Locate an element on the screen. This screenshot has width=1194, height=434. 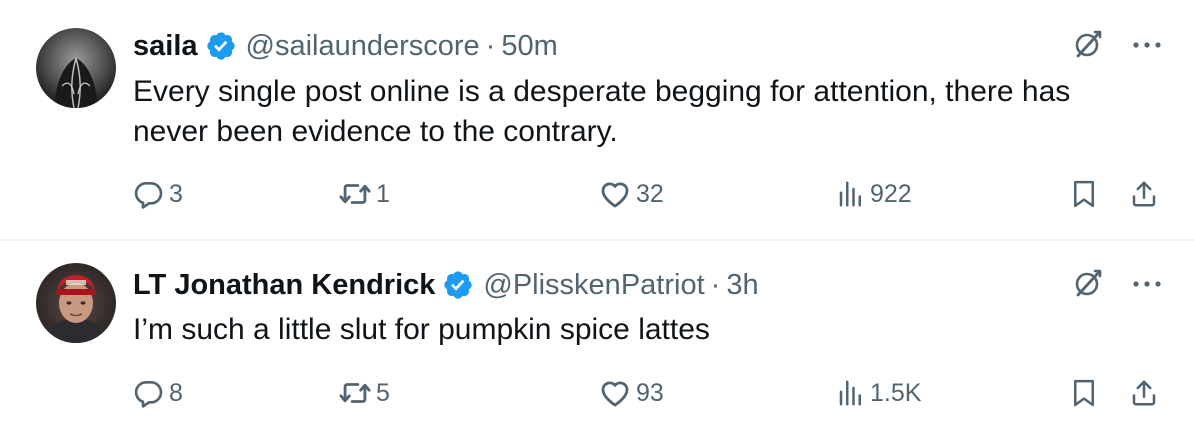
like-button: 93 is located at coordinates (631, 393).